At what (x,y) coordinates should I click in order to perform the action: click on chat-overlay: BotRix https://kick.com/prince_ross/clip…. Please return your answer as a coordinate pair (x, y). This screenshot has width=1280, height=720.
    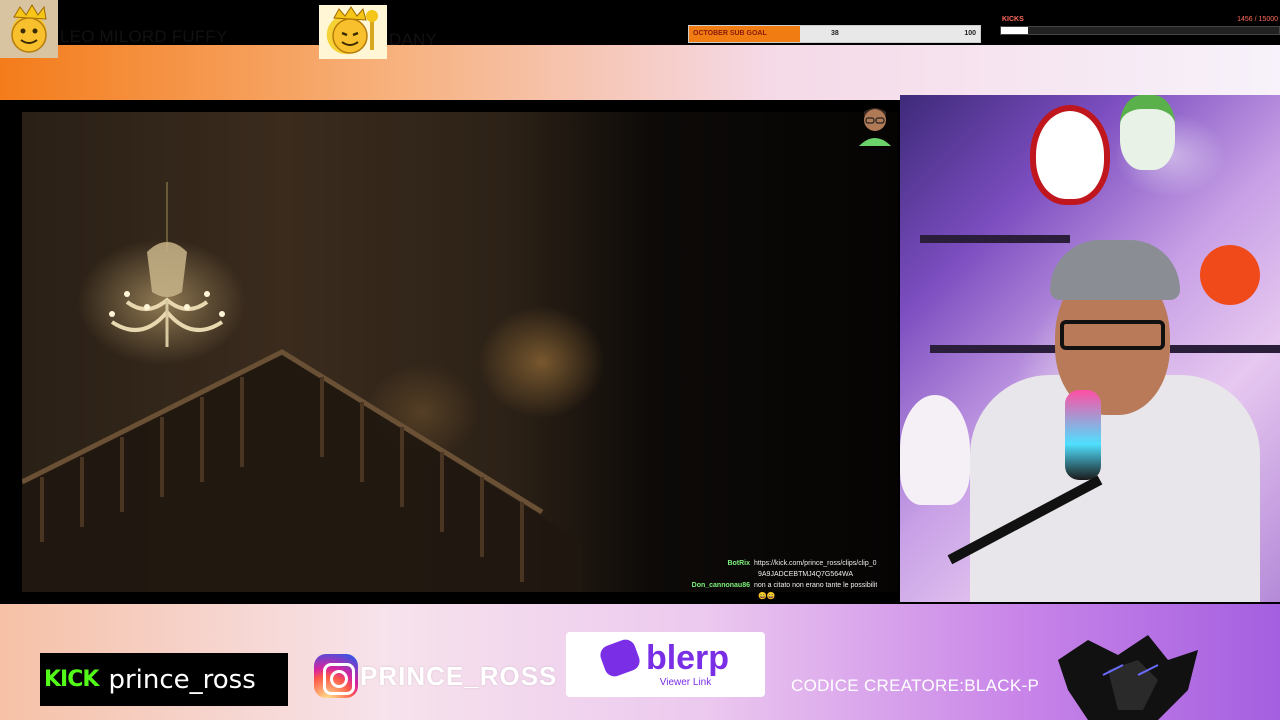
    Looking at the image, I should click on (789, 581).